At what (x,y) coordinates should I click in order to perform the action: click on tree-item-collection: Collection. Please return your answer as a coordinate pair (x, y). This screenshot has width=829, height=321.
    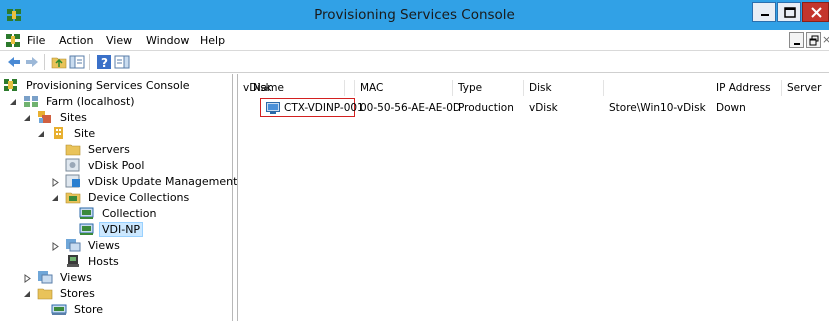
    Looking at the image, I should click on (119, 213).